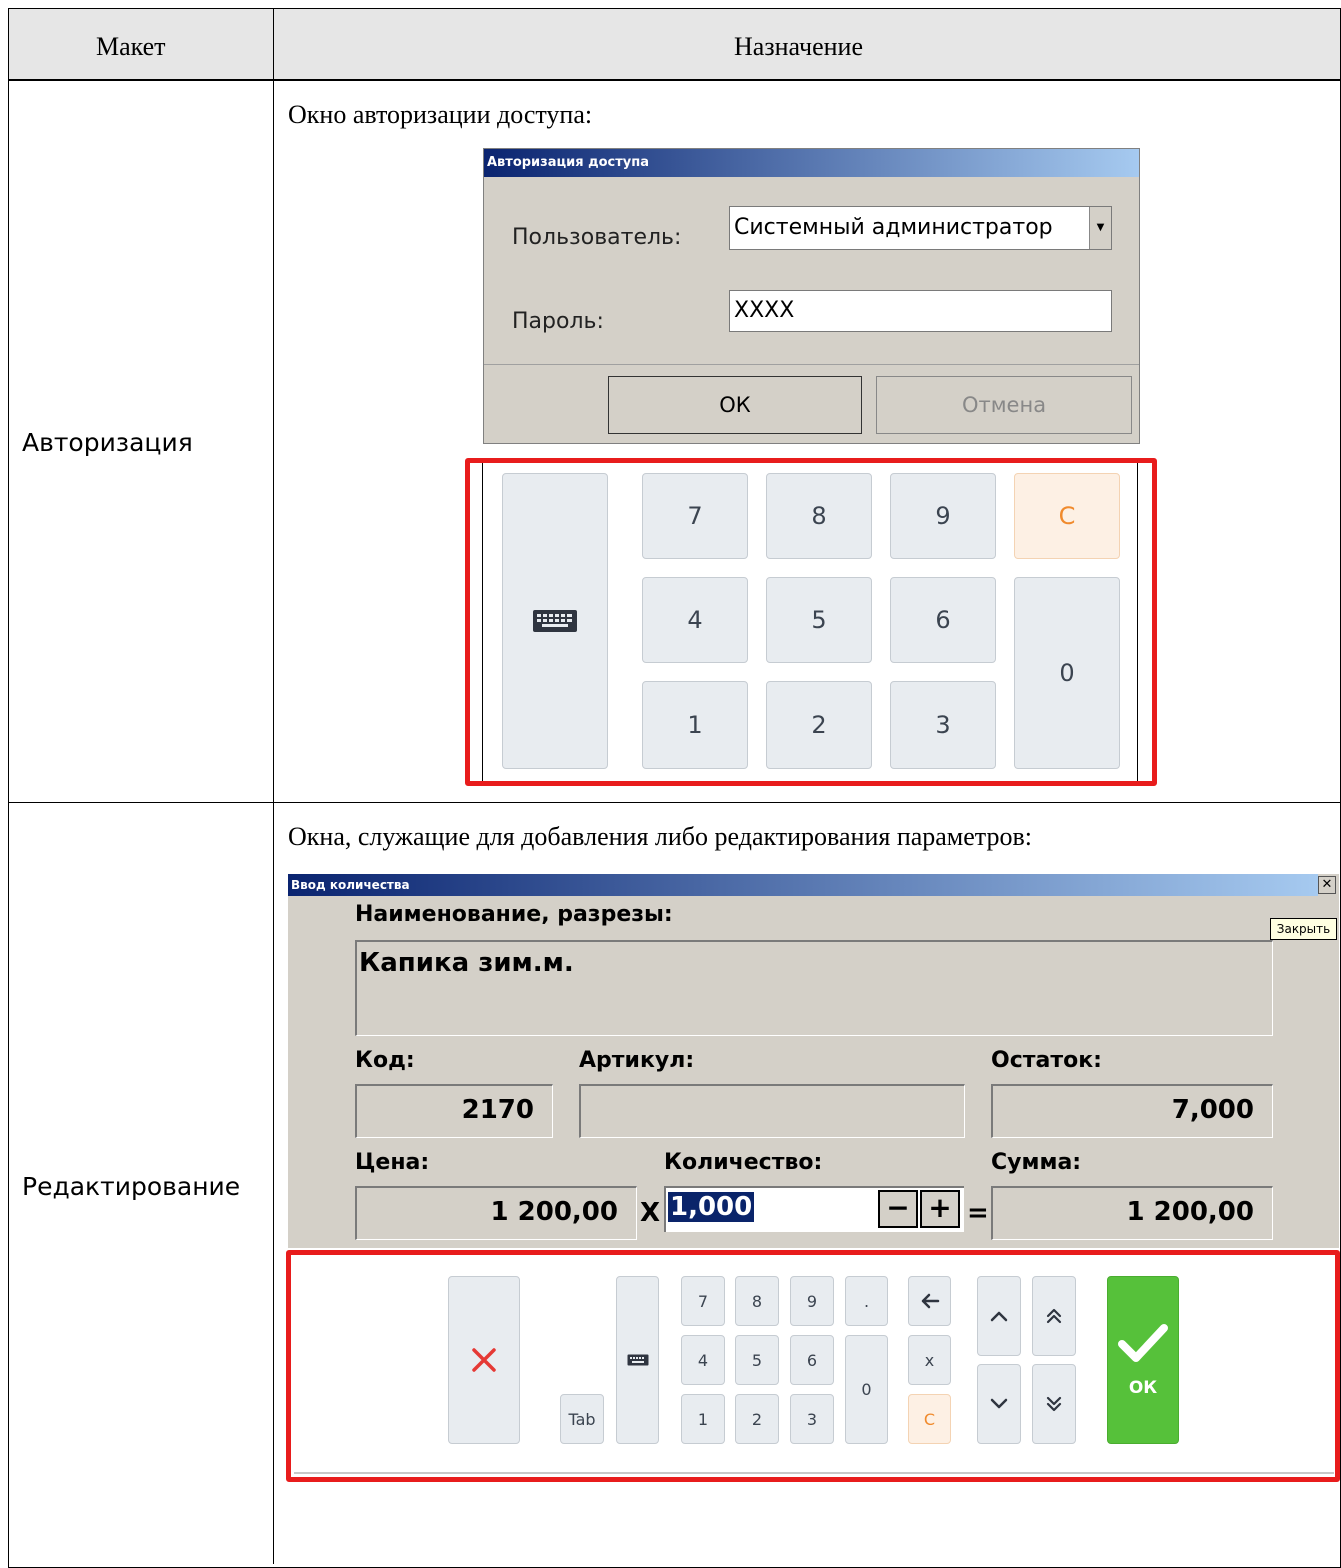  I want to click on price-field: 1 200,00, so click(496, 1213).